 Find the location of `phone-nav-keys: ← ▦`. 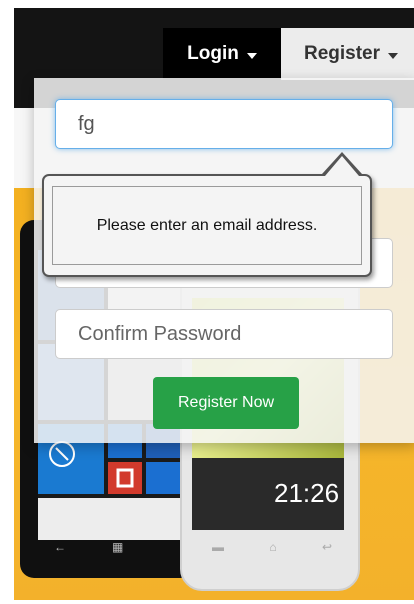

phone-nav-keys: ← ▦ is located at coordinates (113, 547).